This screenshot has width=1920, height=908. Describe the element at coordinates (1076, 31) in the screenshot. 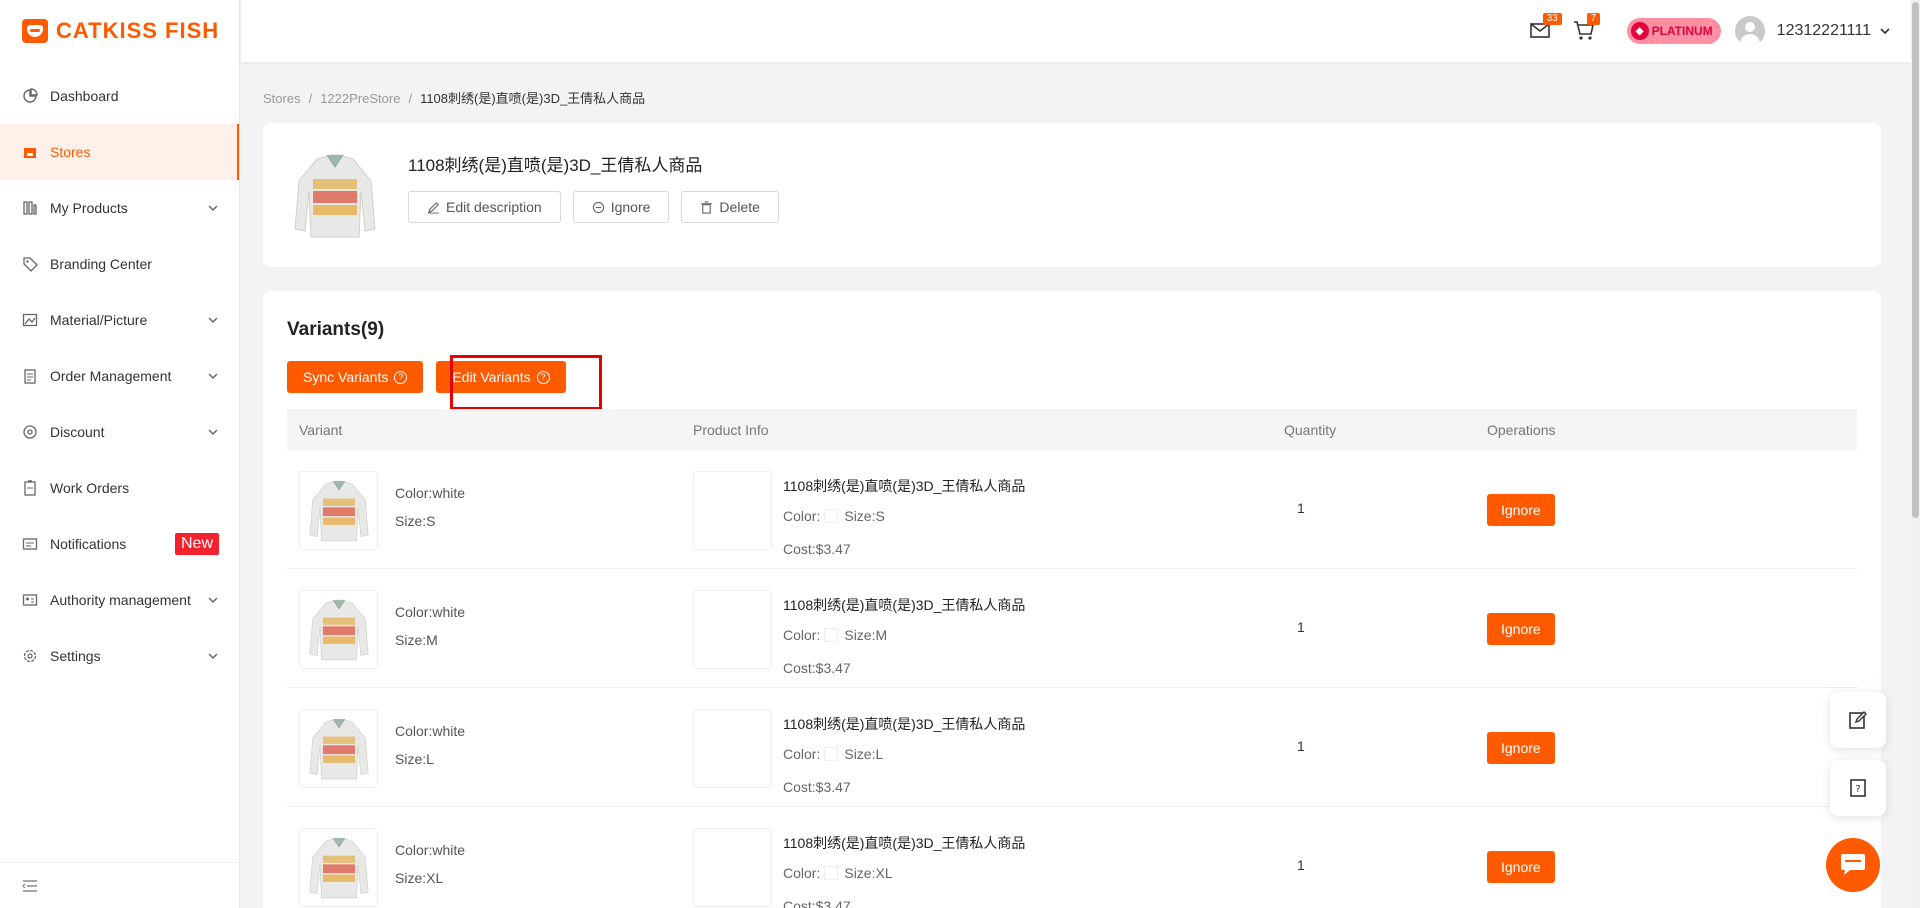

I see `top-header: 33 7 ◆ PLATINUM 12312221111` at that location.